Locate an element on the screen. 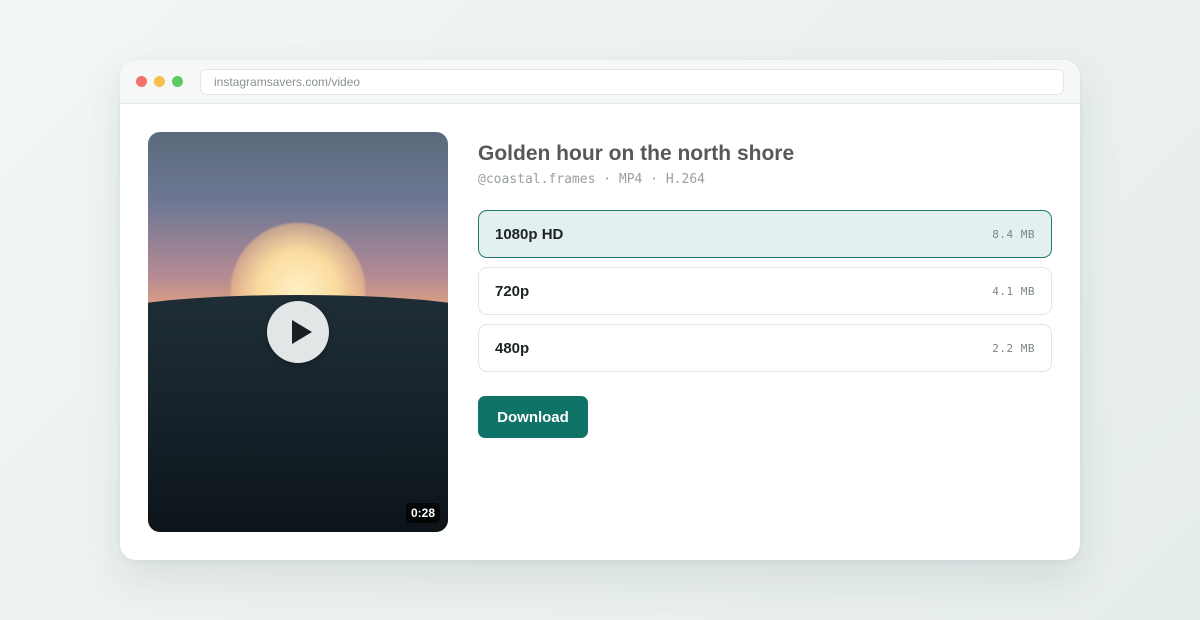 The image size is (1200, 620). maximize-window-dot is located at coordinates (177, 81).